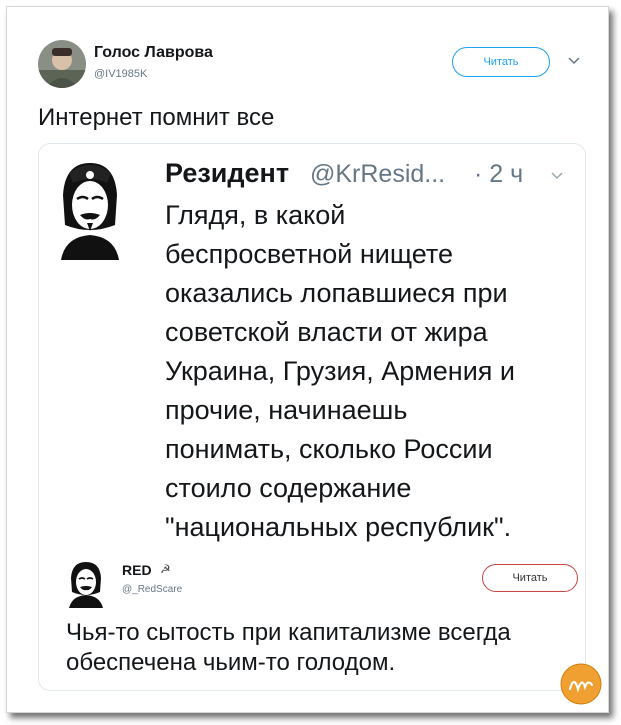  What do you see at coordinates (120, 74) in the screenshot?
I see `author-handle: @IV1985K` at bounding box center [120, 74].